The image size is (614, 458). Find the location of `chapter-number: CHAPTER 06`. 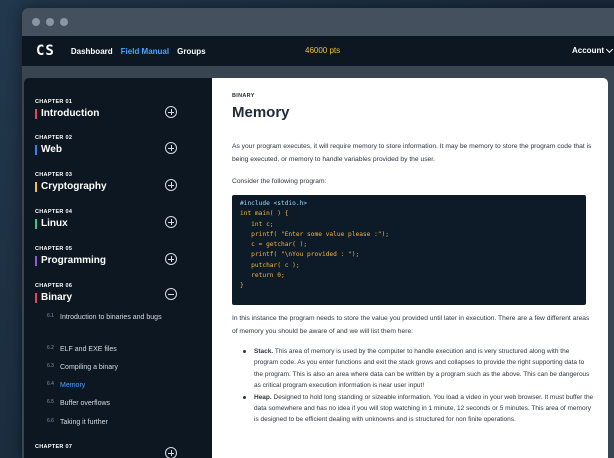

chapter-number: CHAPTER 06 is located at coordinates (54, 286).